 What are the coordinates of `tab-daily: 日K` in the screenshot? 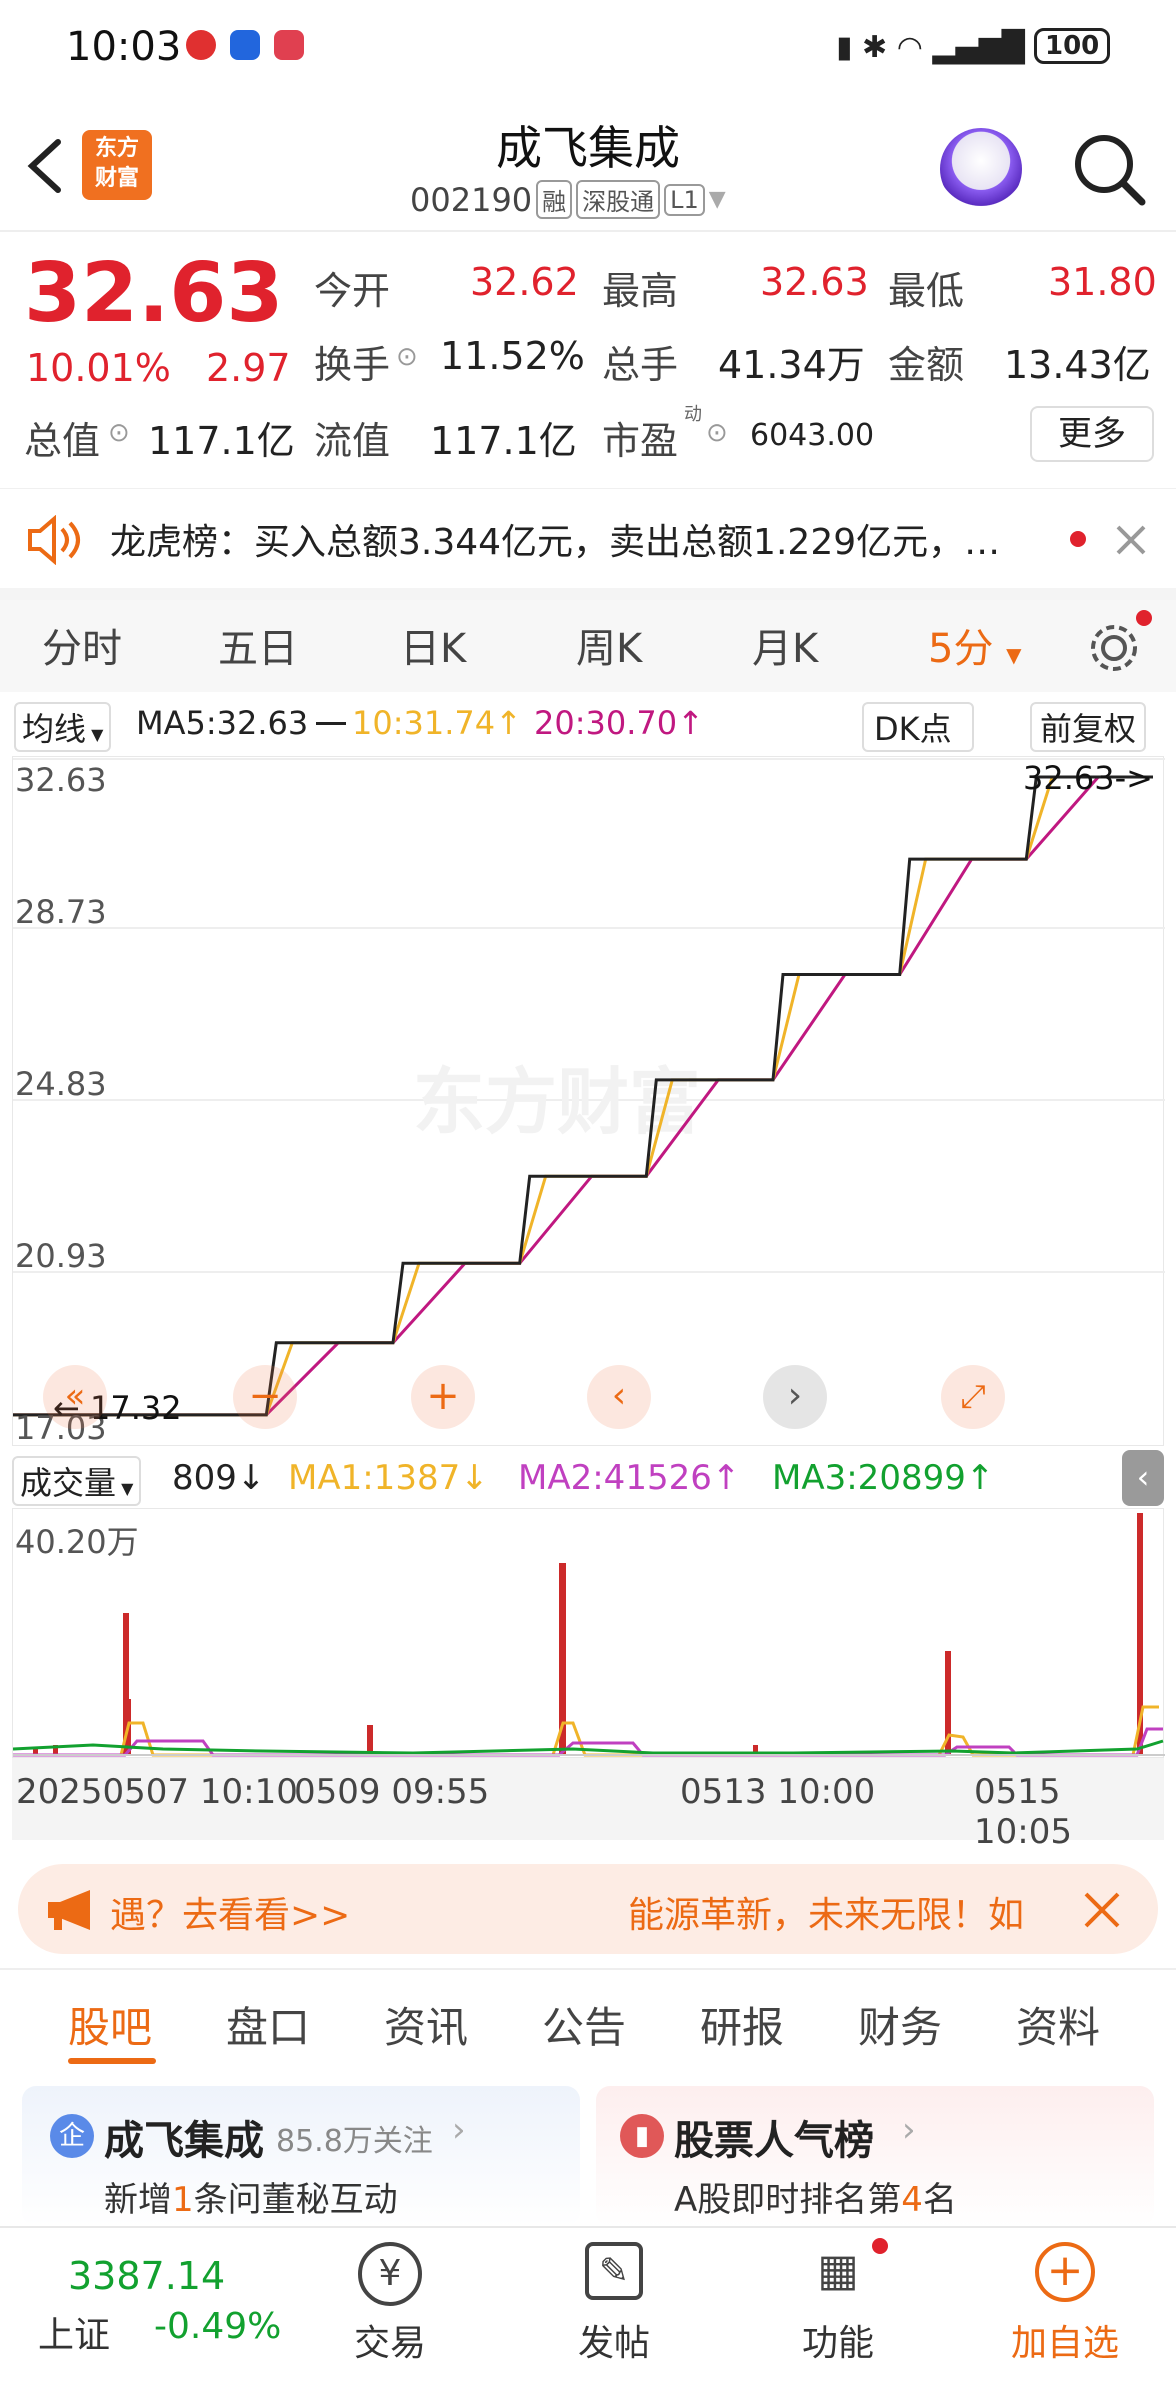 It's located at (433, 645).